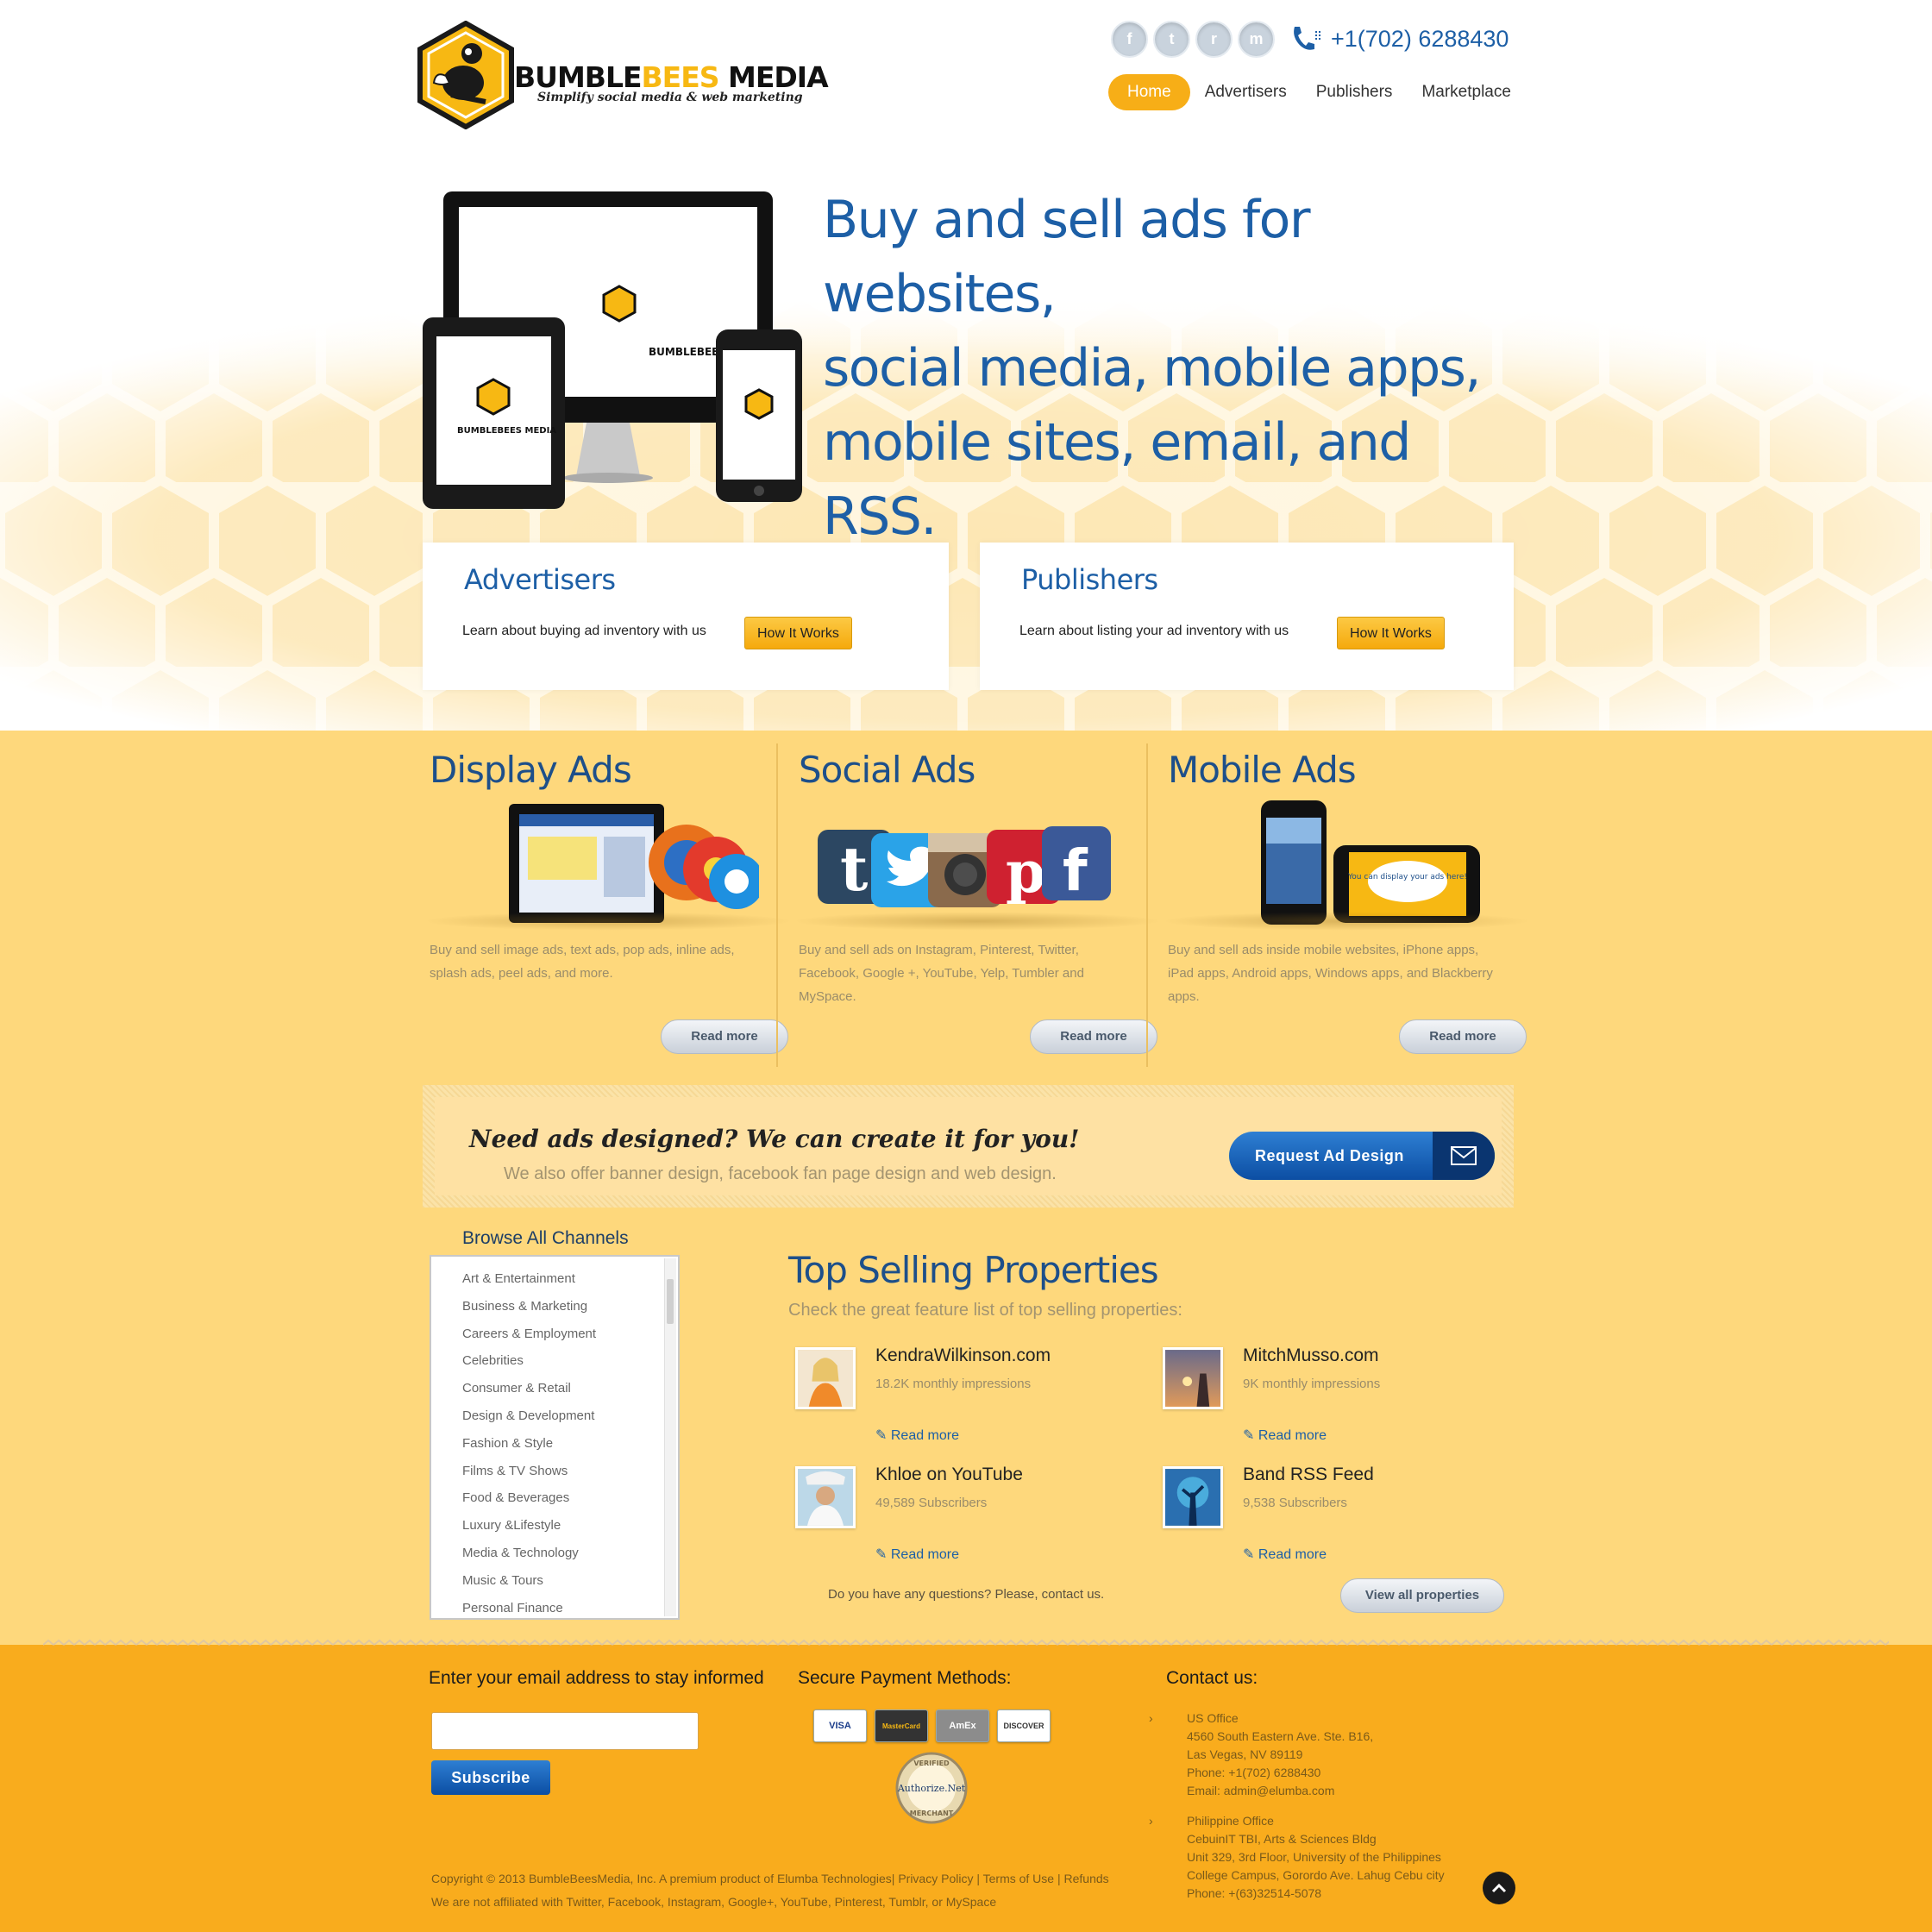 This screenshot has height=1932, width=1932. What do you see at coordinates (570, 1498) in the screenshot?
I see `channel-item: Food & Beverages` at bounding box center [570, 1498].